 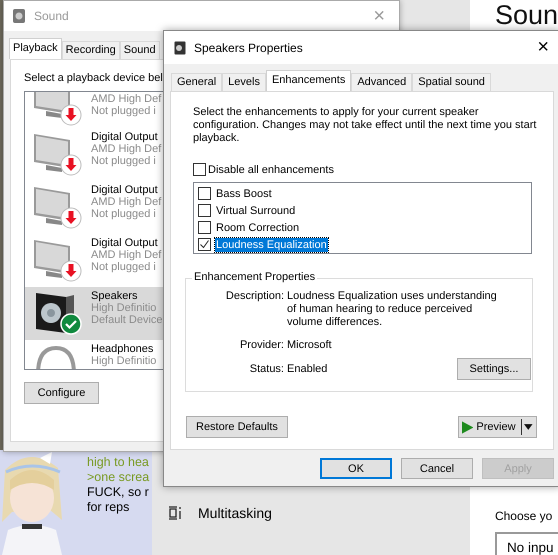 What do you see at coordinates (118, 477) in the screenshot?
I see `post-text-line: >one screa` at bounding box center [118, 477].